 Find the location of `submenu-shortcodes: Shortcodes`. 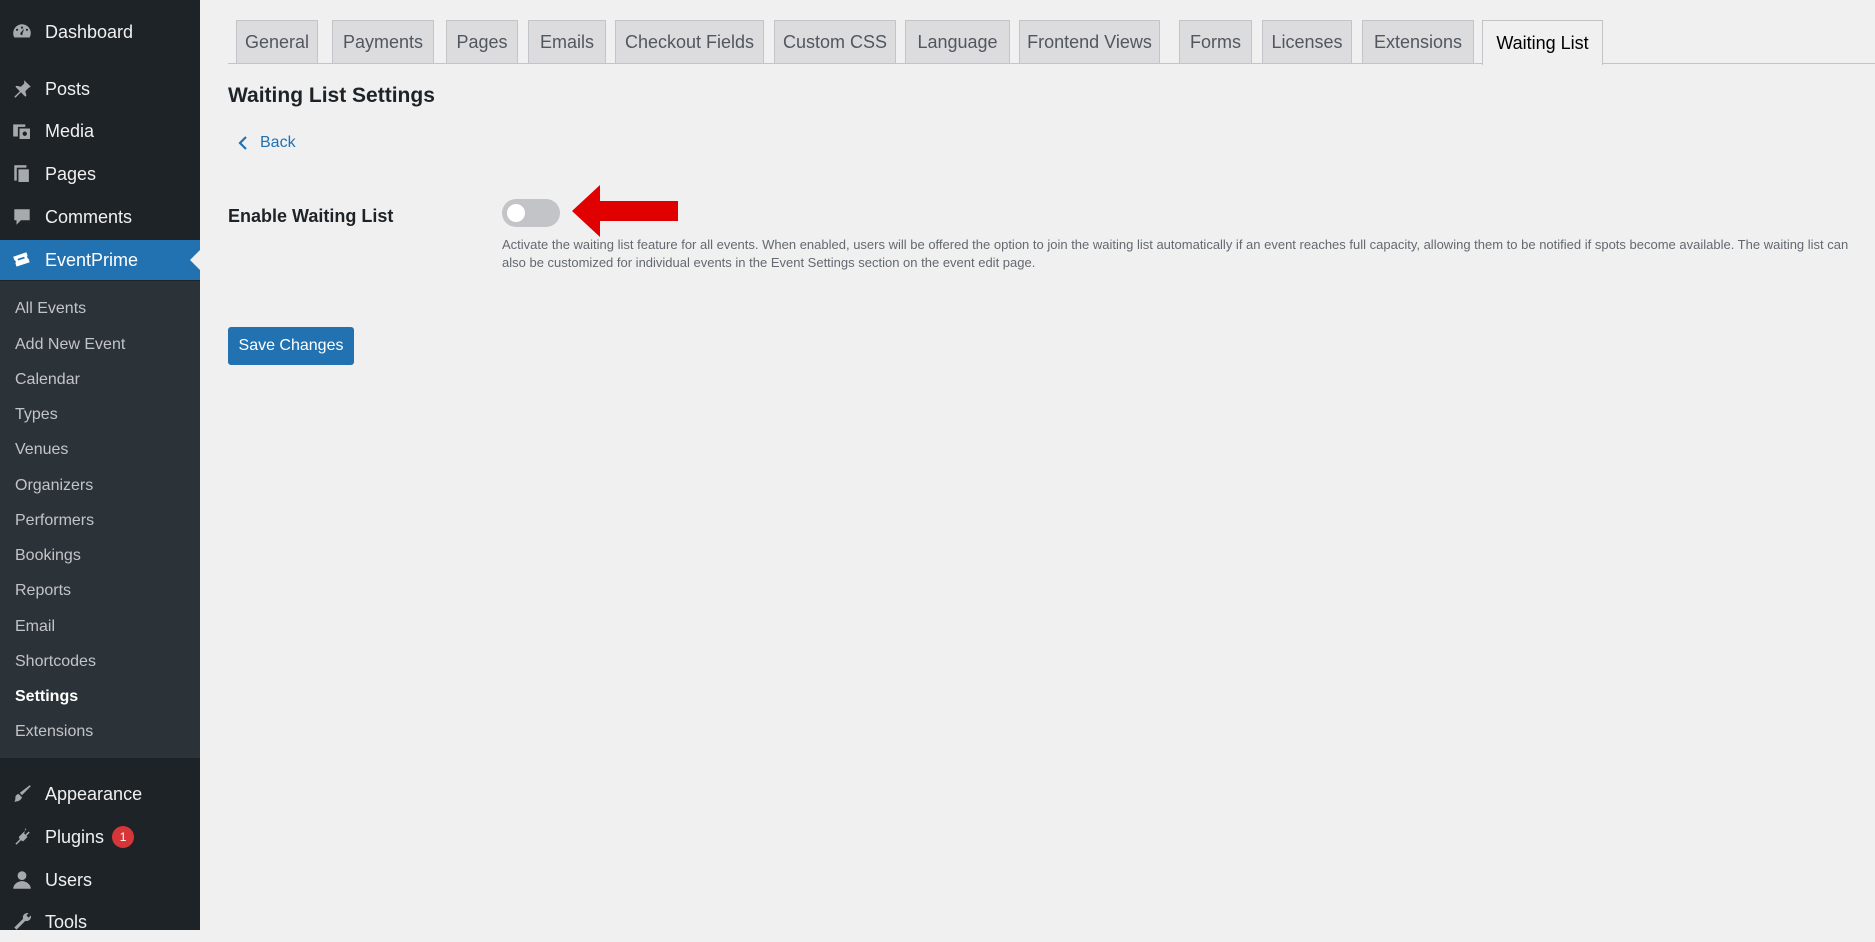

submenu-shortcodes: Shortcodes is located at coordinates (55, 662).